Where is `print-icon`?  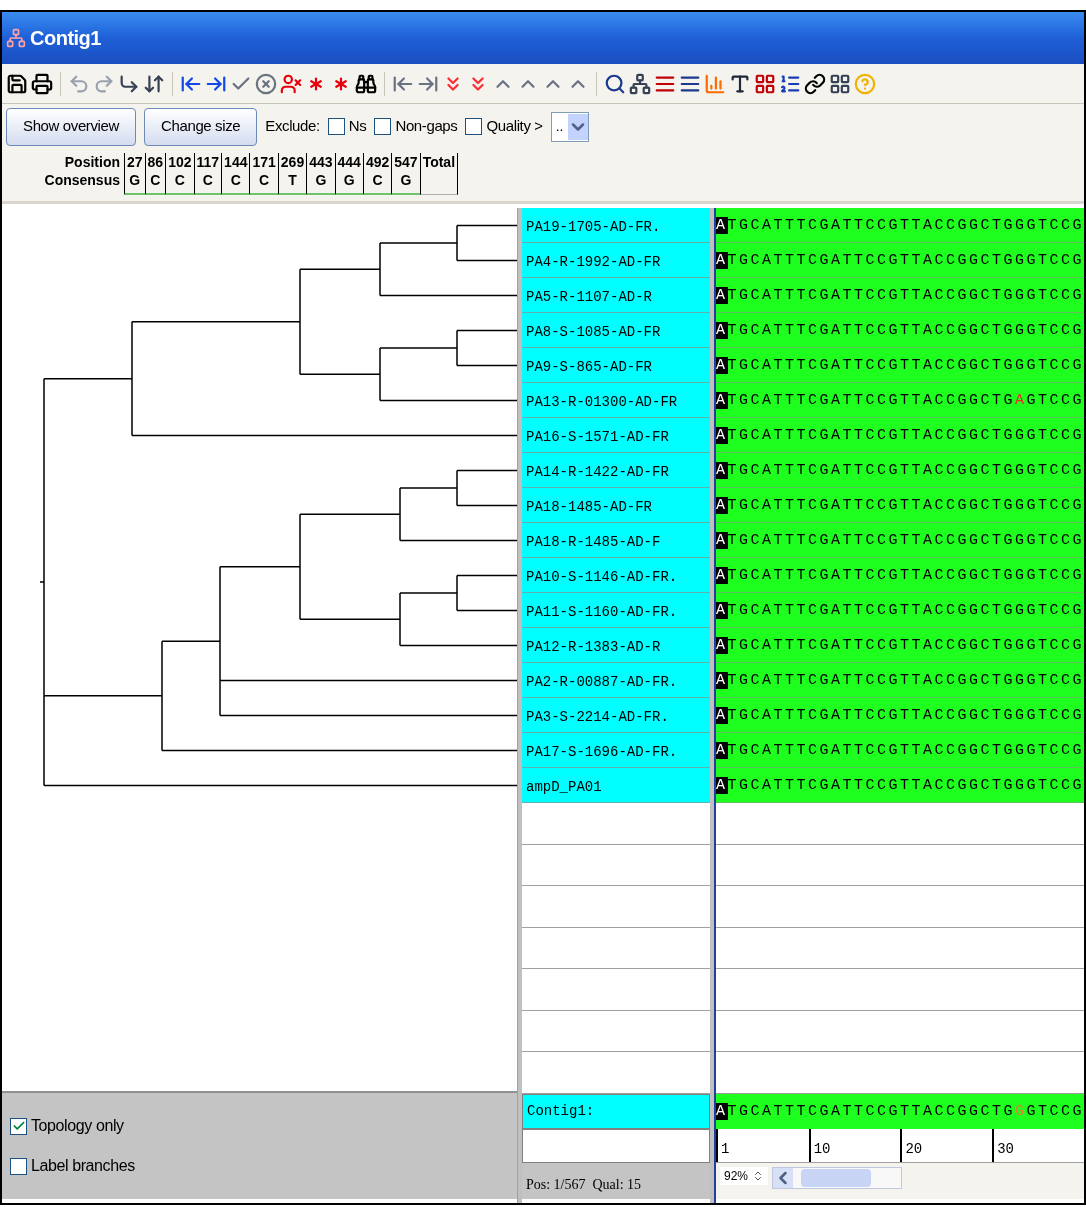
print-icon is located at coordinates (42, 83).